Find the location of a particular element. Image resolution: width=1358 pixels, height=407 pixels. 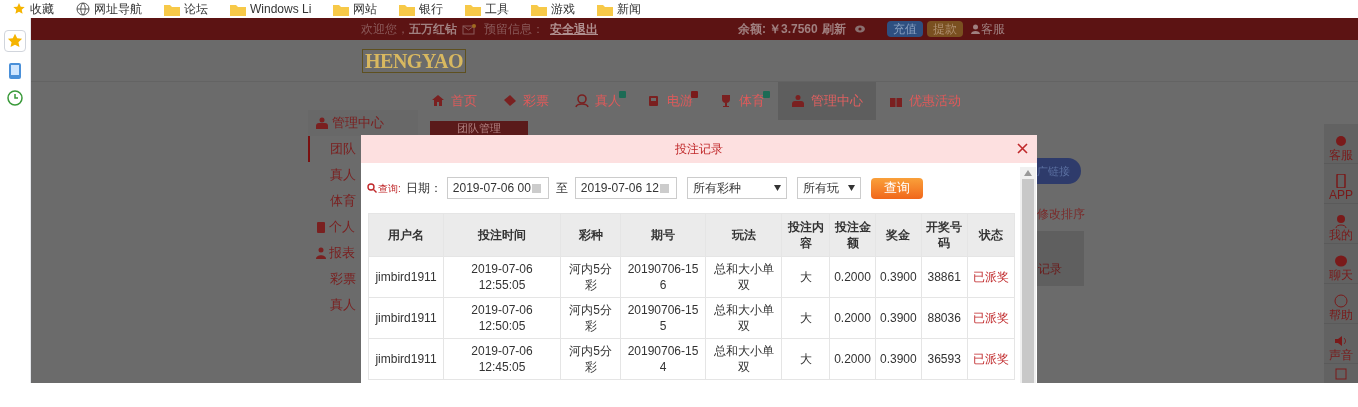

table-cell: 20190706-155 is located at coordinates (663, 318).